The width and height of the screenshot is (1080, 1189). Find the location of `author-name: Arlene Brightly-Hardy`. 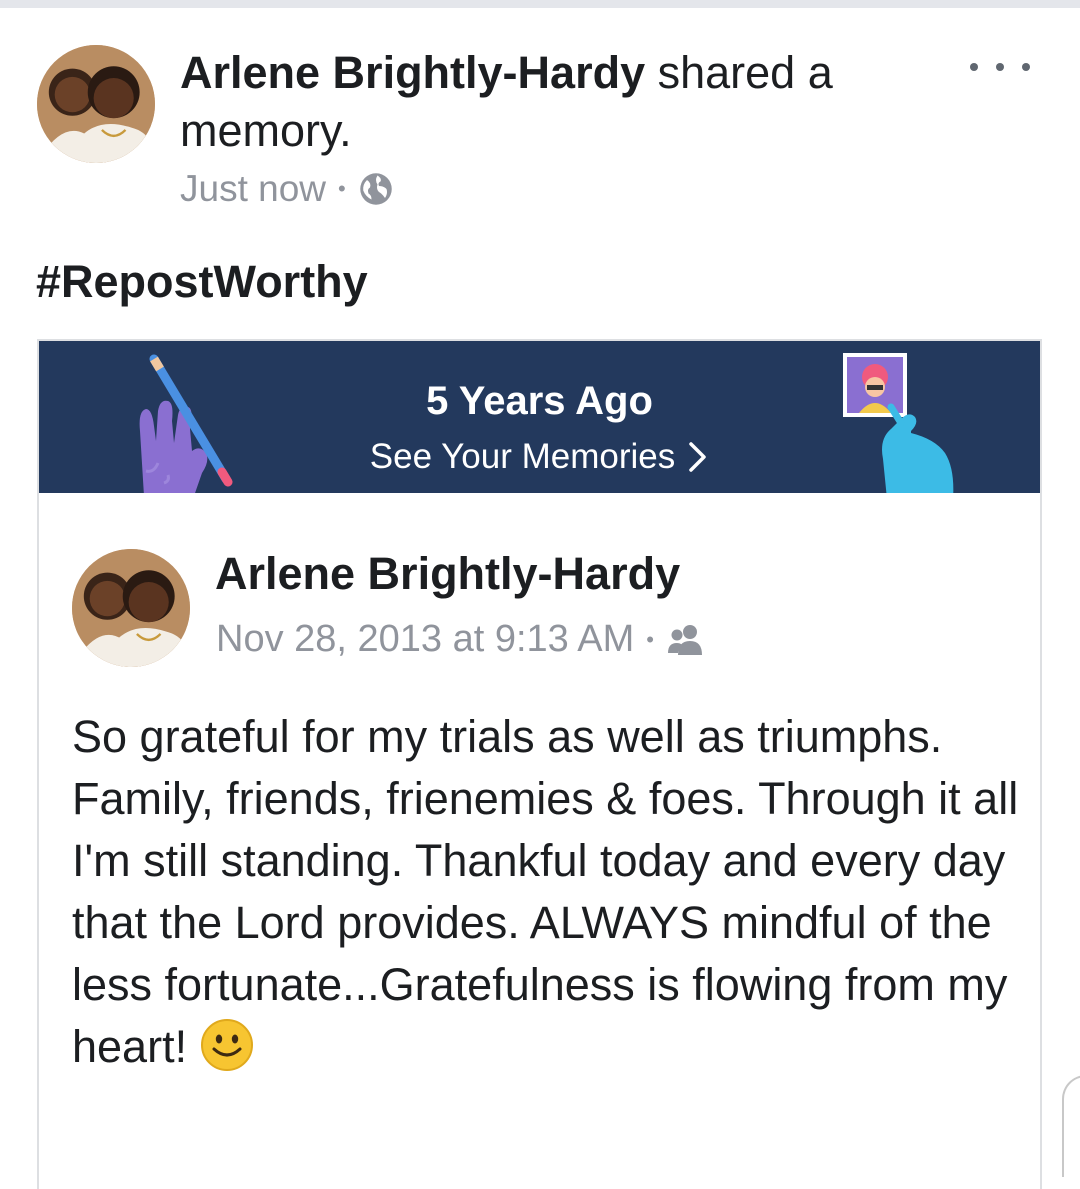

author-name: Arlene Brightly-Hardy is located at coordinates (412, 72).